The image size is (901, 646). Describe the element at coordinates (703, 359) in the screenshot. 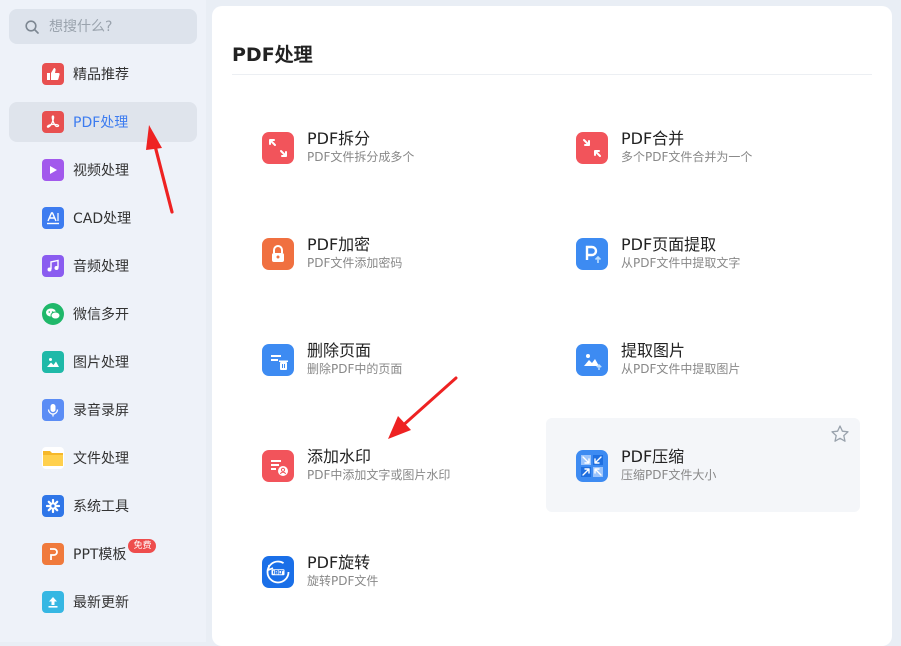

I see `tool-extract-image: 提取图片 从PDF文件中提取图片` at that location.